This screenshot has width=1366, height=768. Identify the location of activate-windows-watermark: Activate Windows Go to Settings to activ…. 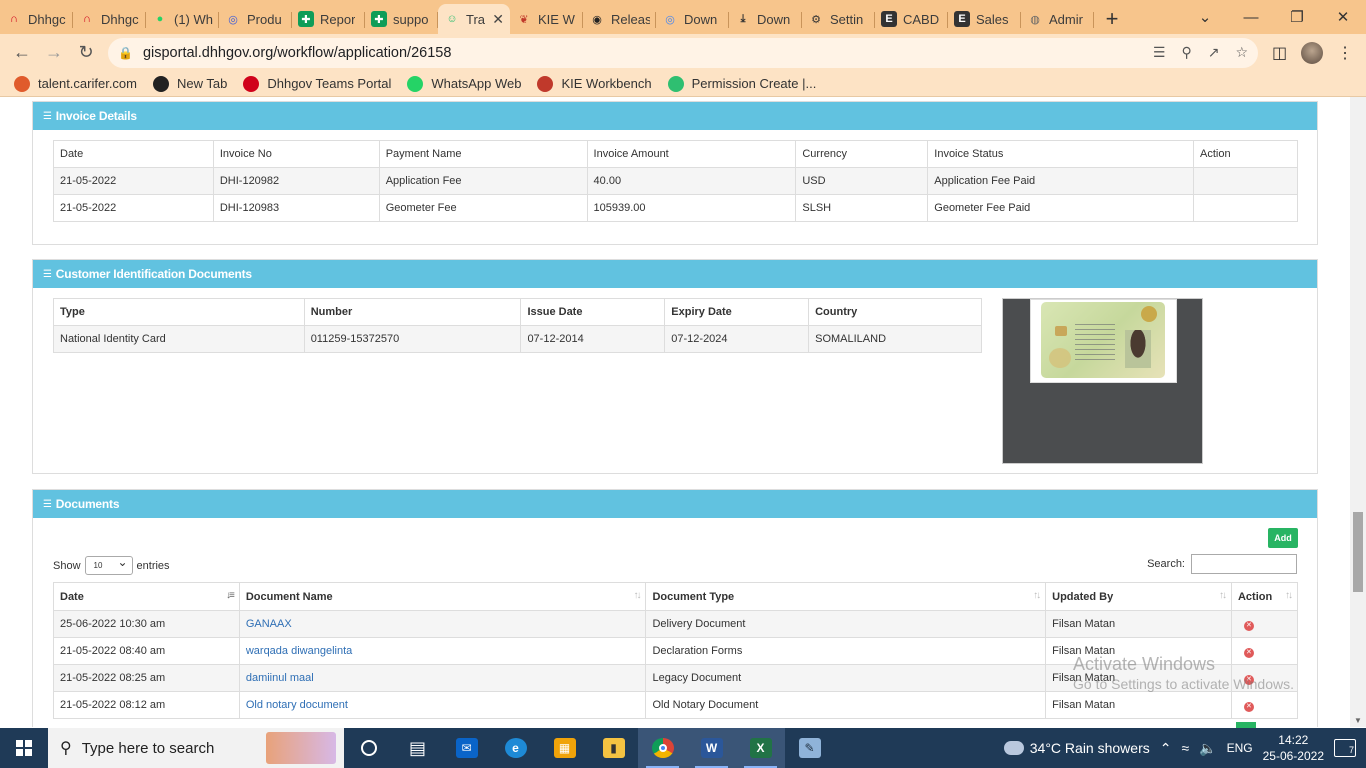
(1183, 674).